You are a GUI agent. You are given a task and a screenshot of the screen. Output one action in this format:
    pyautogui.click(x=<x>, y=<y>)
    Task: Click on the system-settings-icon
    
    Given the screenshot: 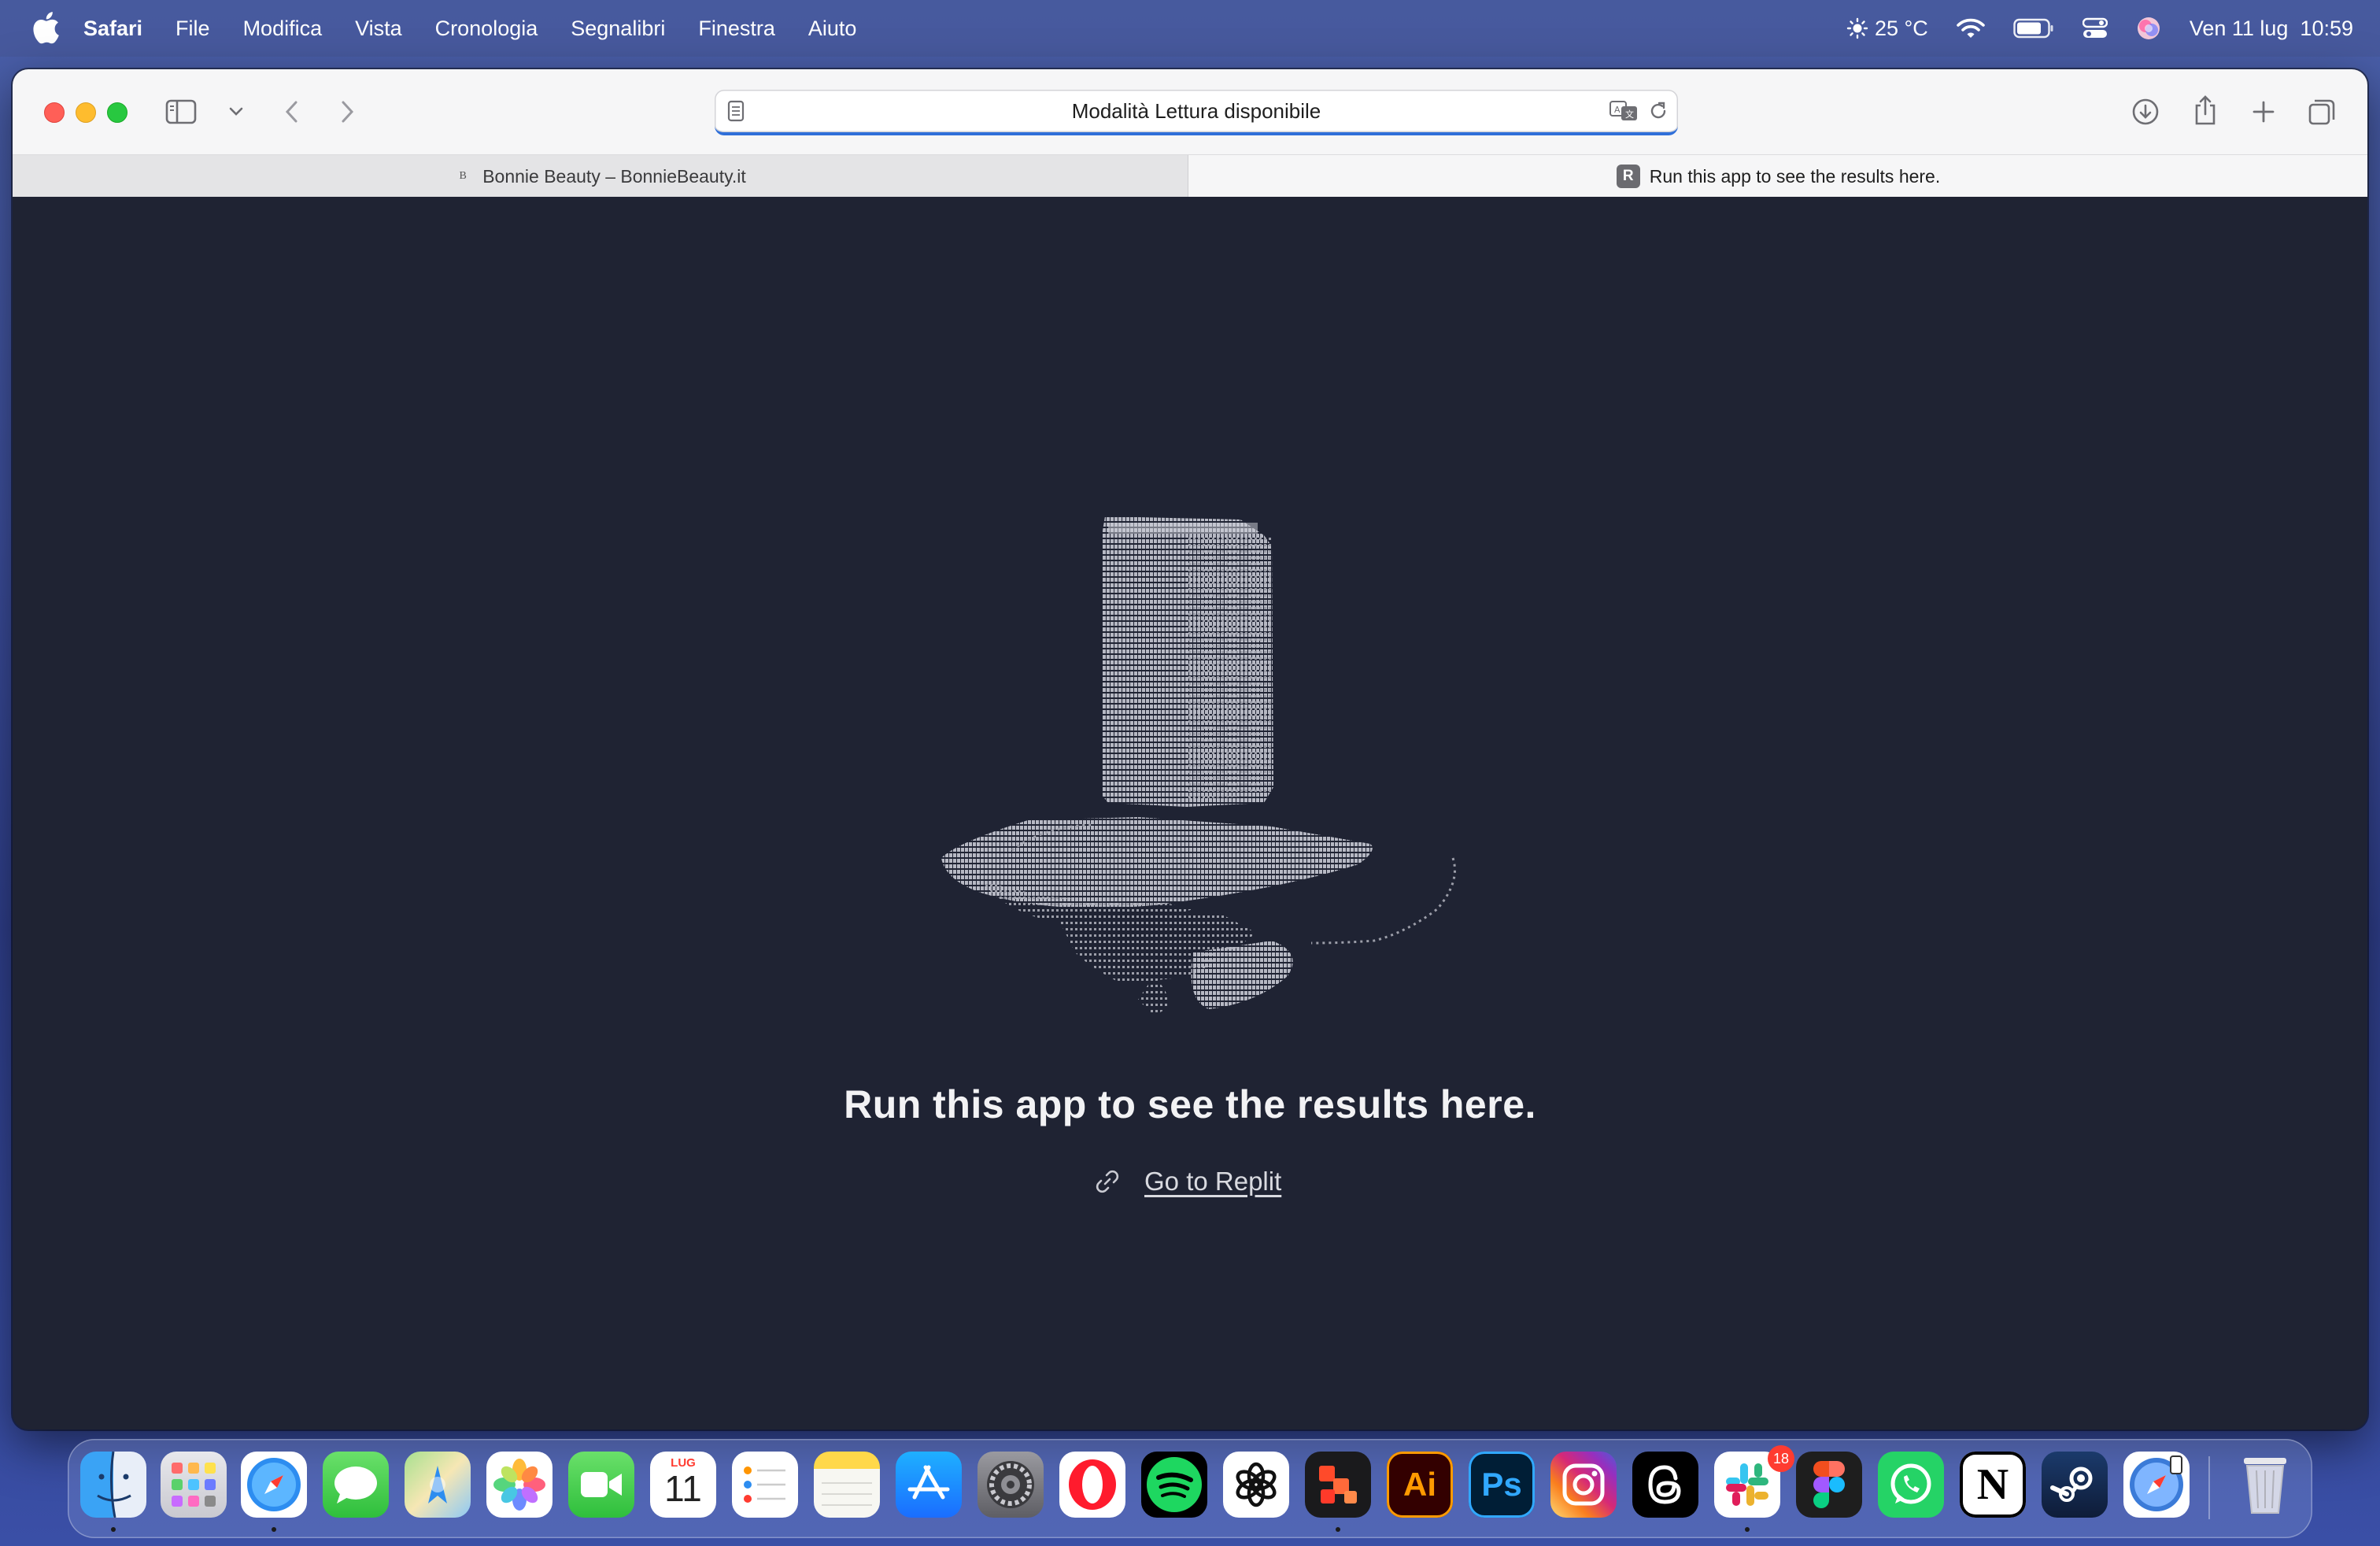 What is the action you would take?
    pyautogui.click(x=1011, y=1485)
    